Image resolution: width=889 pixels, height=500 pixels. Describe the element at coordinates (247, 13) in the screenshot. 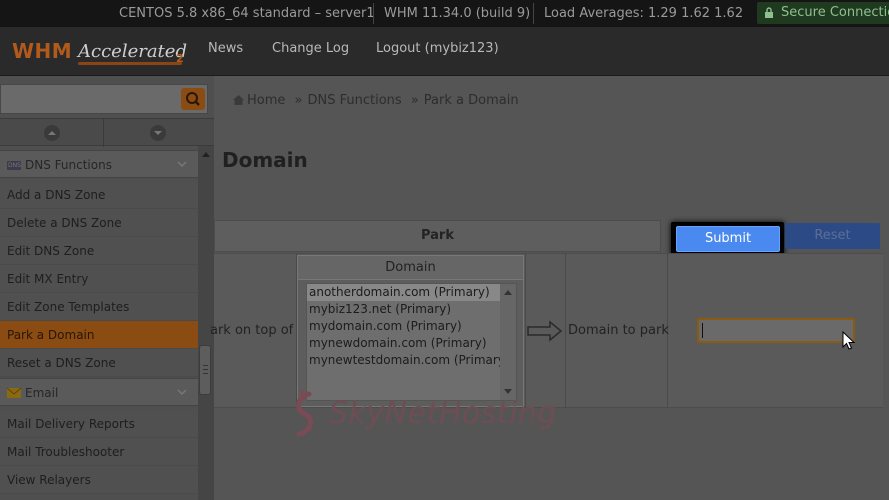

I see `server-os-info: CENTOS 5.8 x86_64 standard – server1` at that location.